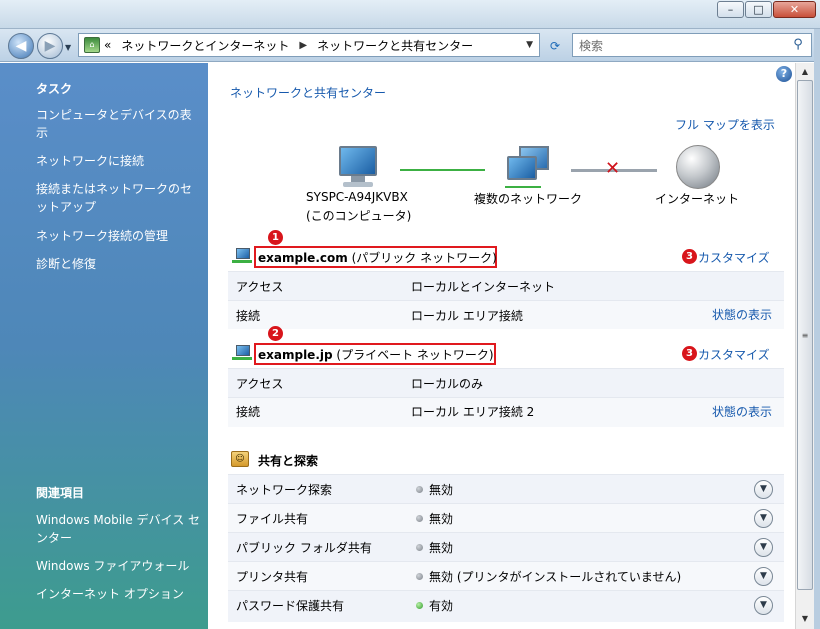 The image size is (820, 629). I want to click on access-value: ローカルとインターネット, so click(483, 287).